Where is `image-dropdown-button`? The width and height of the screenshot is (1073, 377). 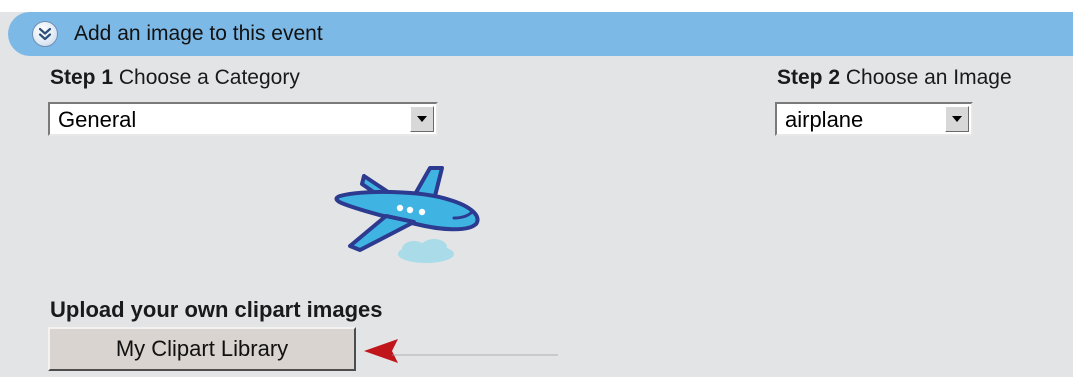
image-dropdown-button is located at coordinates (957, 119).